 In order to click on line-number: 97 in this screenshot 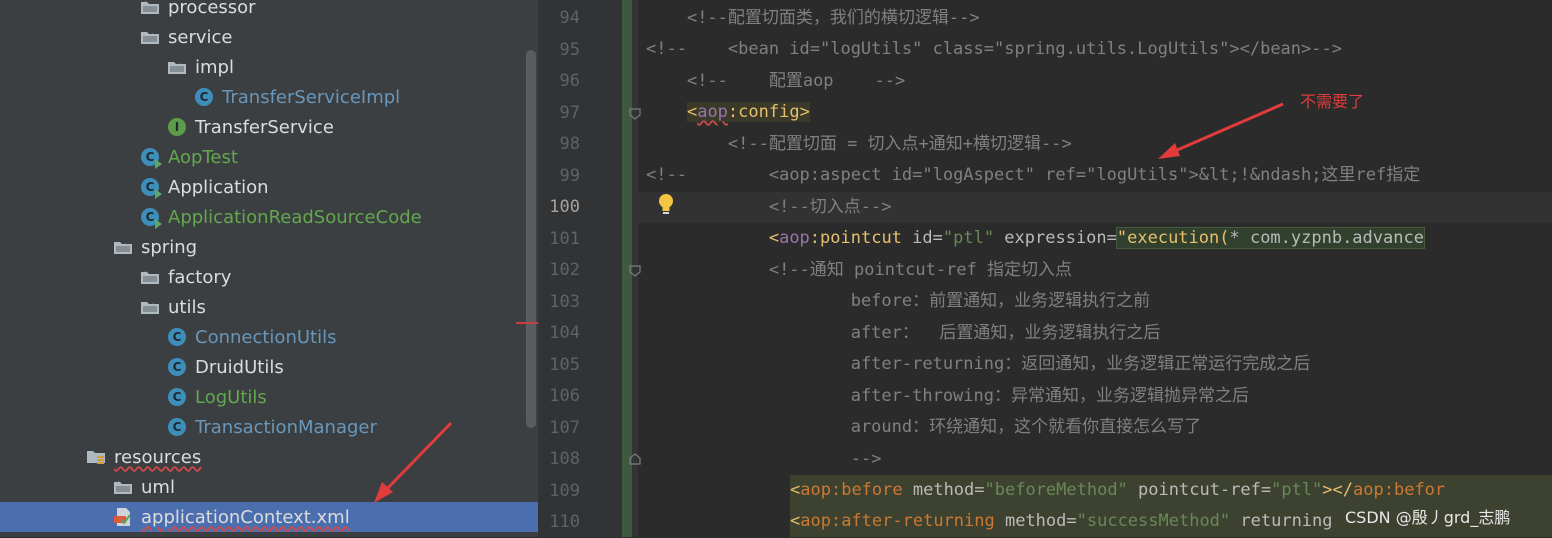, I will do `click(569, 112)`.